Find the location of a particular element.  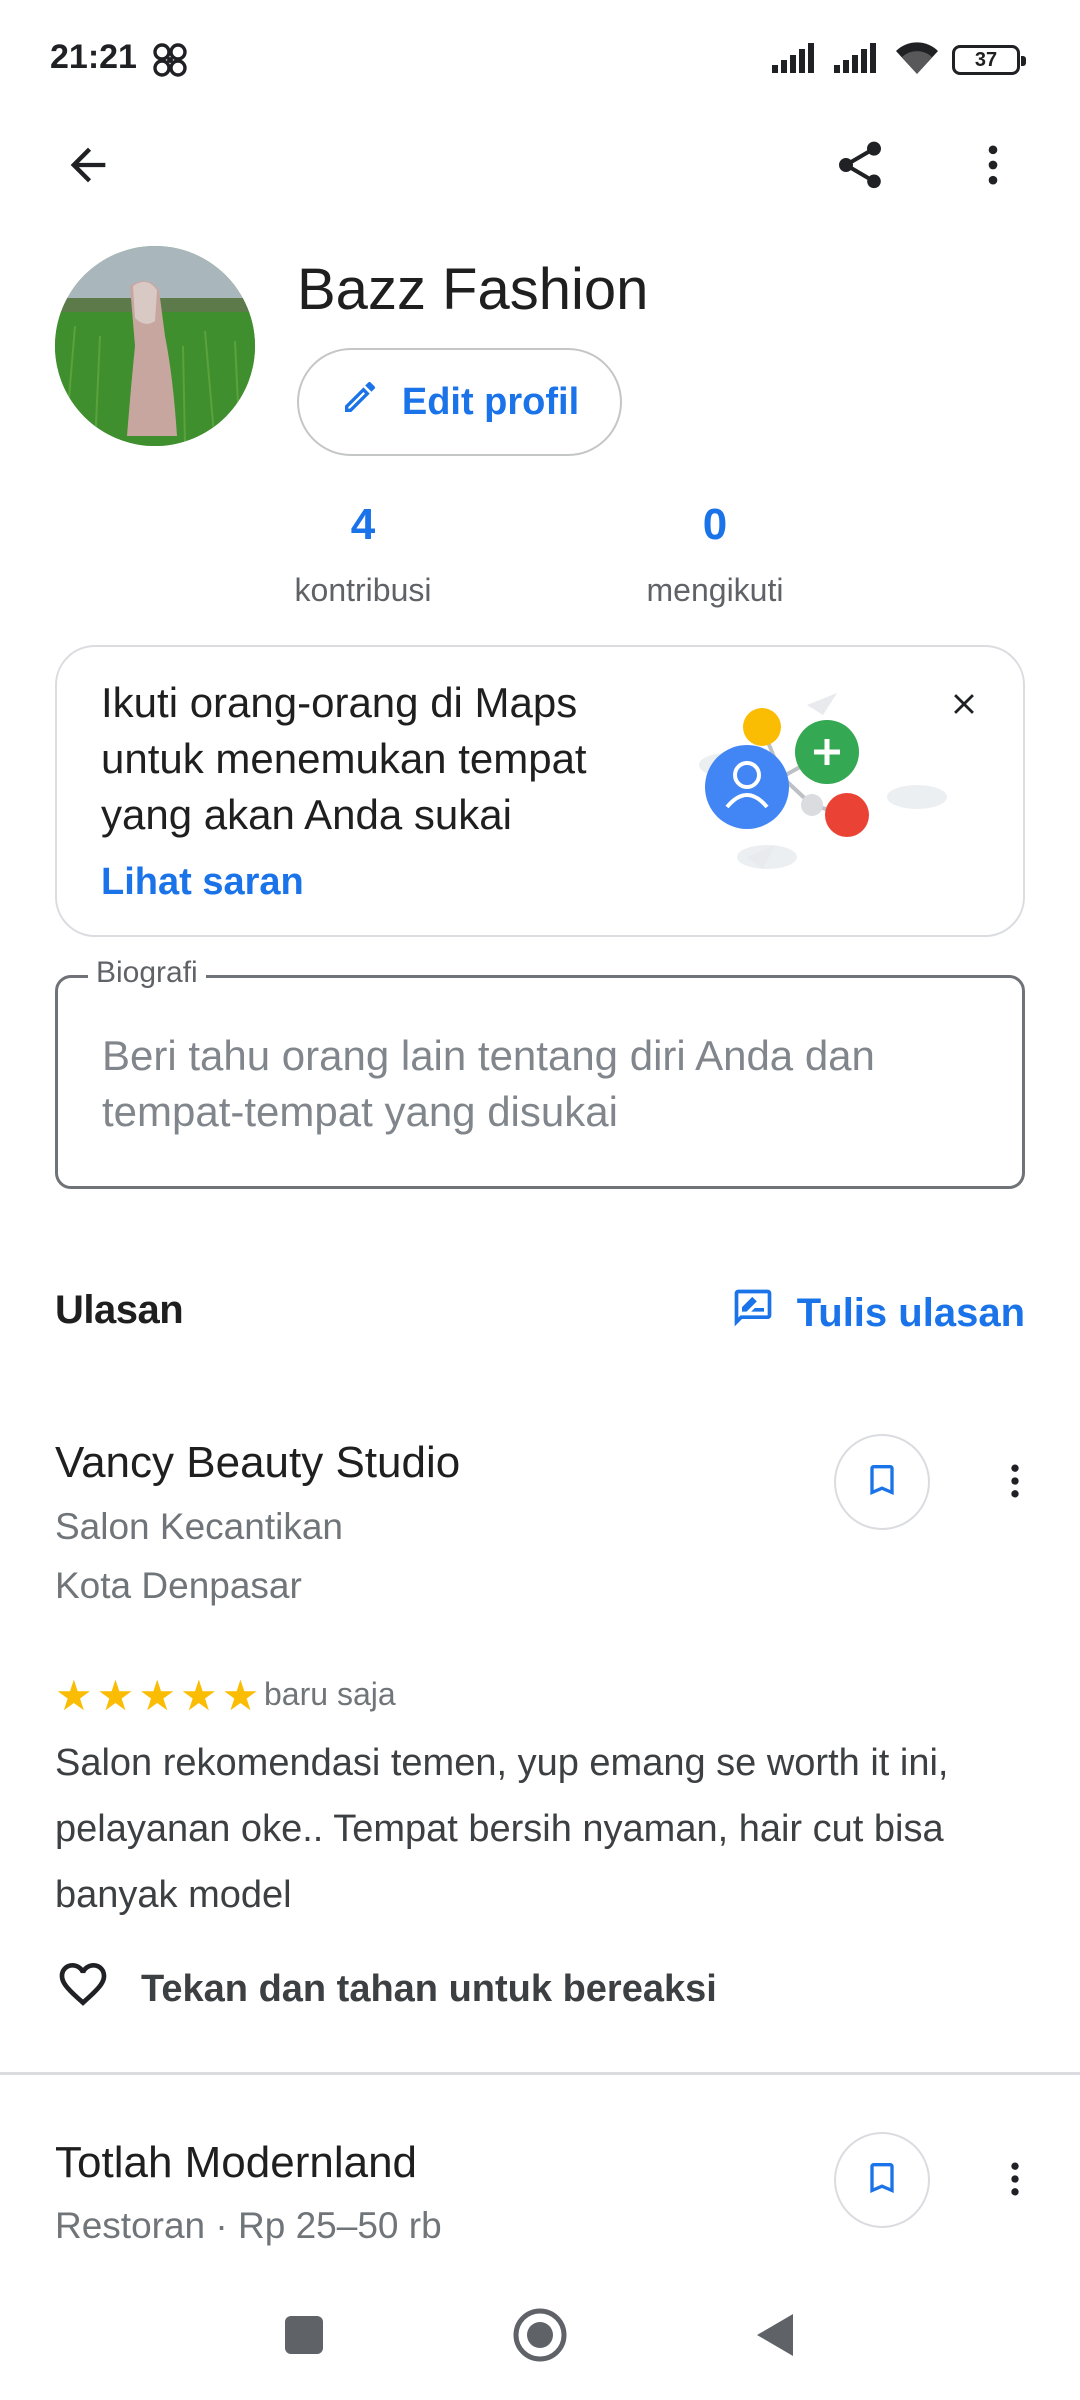

review-place-name: Vancy Beauty Studio is located at coordinates (257, 1463).